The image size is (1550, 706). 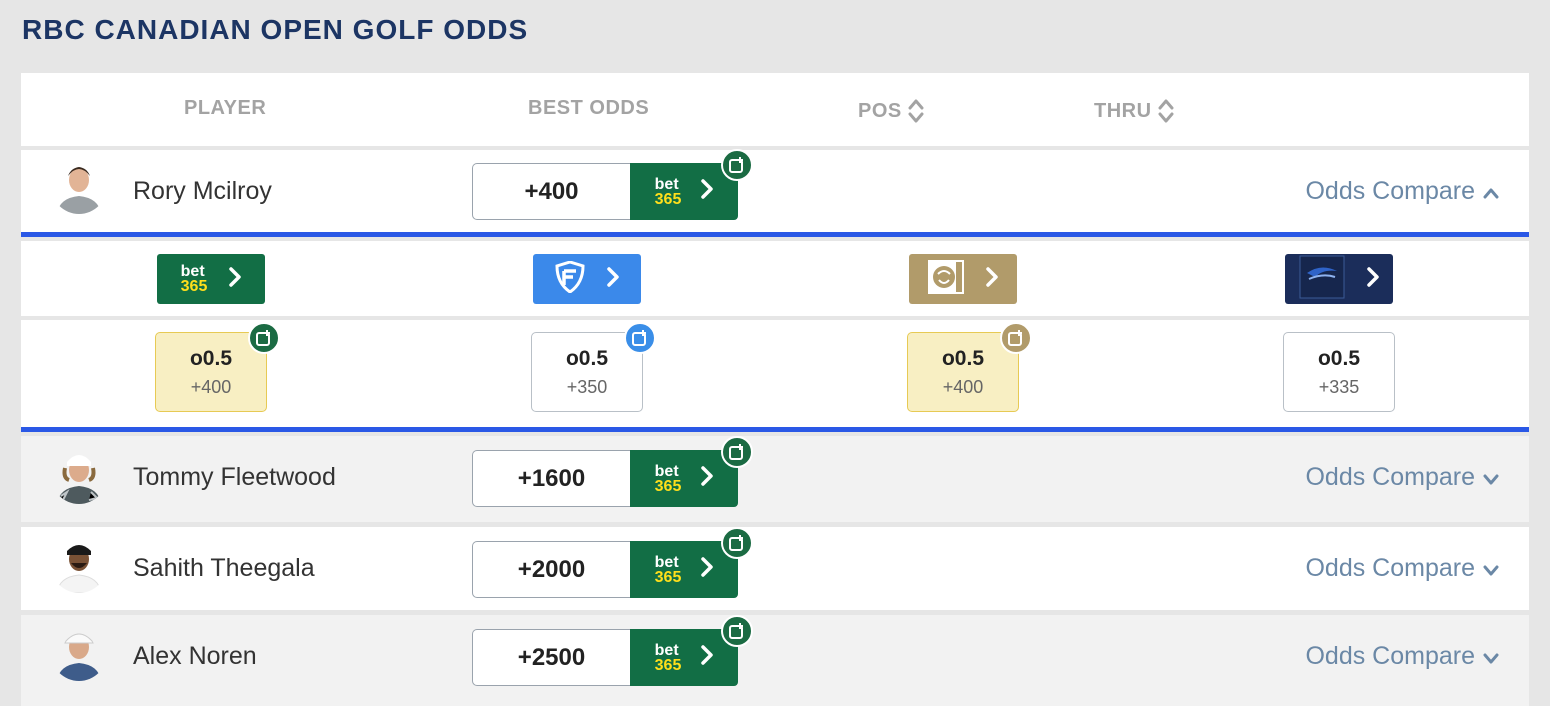 I want to click on fanduel-shield-icon, so click(x=570, y=278).